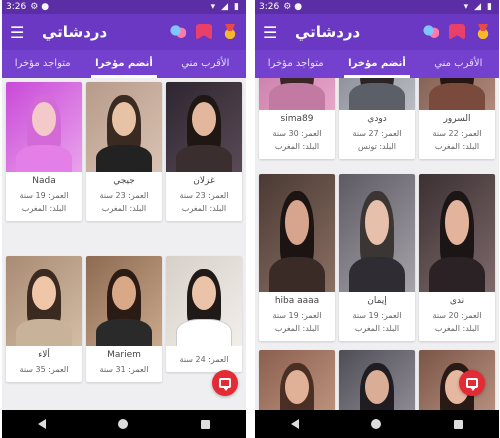  What do you see at coordinates (124, 319) in the screenshot?
I see `profile-card: Mariem العمر: 31 سنة` at bounding box center [124, 319].